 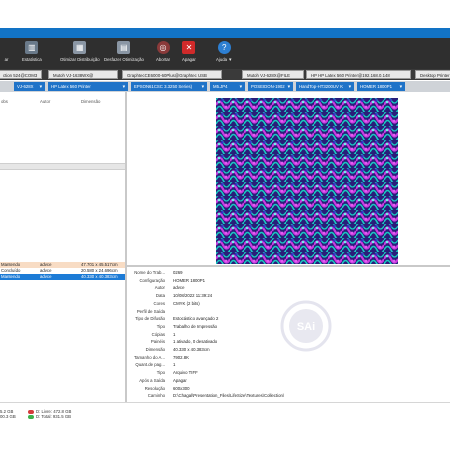 I want to click on statistics-button: ▥ Estatística, so click(x=32, y=54).